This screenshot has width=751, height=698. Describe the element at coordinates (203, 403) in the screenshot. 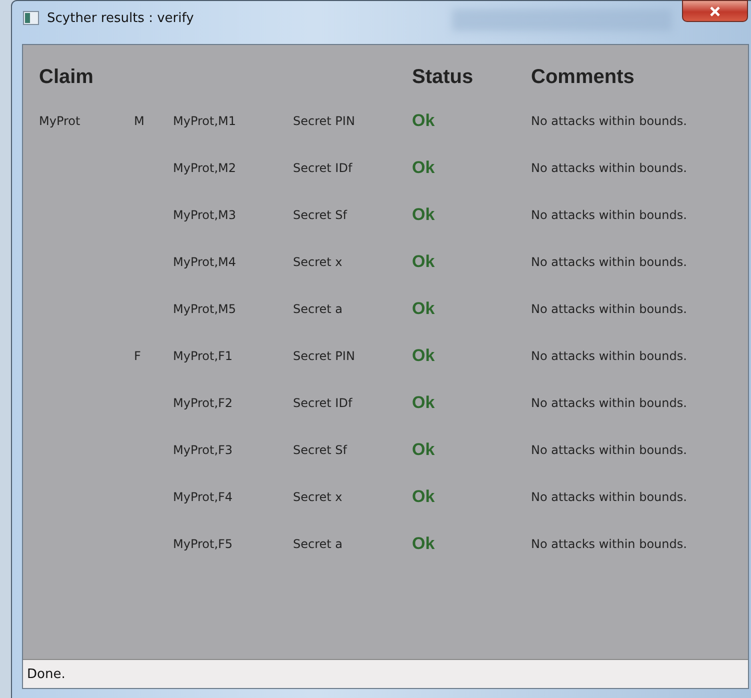

I see `claim-id-cell: MyProt,F2` at that location.